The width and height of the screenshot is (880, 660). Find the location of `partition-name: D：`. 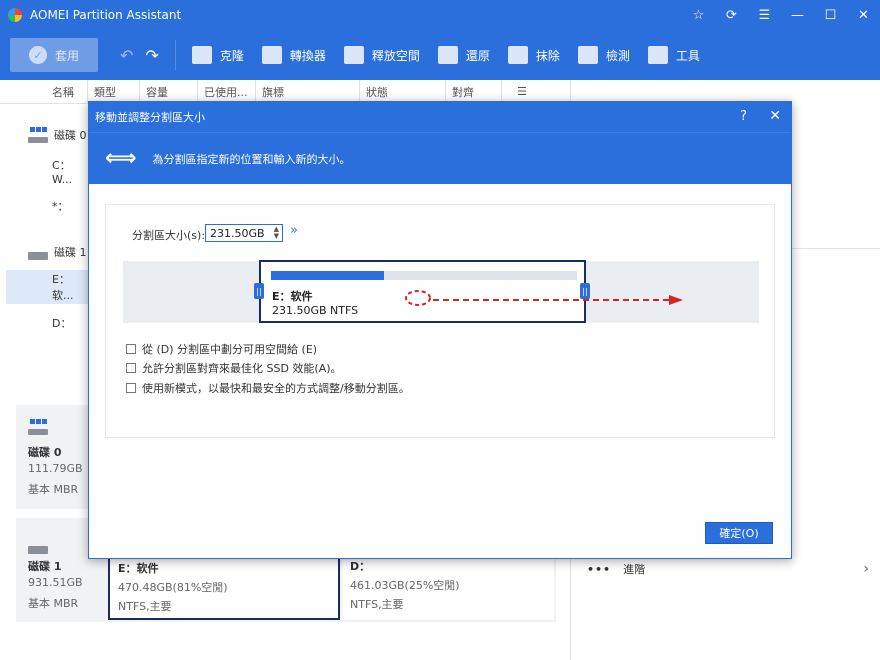

partition-name: D： is located at coordinates (360, 566).